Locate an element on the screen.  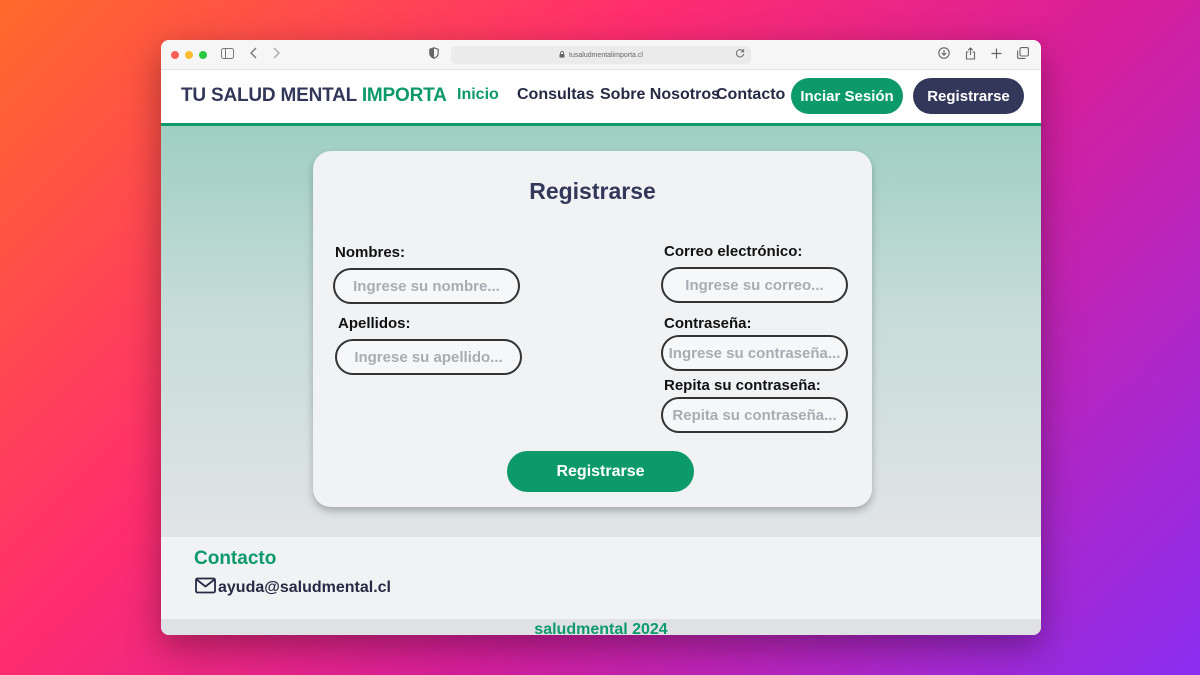
nav-link-consultas: Consultas is located at coordinates (555, 95).